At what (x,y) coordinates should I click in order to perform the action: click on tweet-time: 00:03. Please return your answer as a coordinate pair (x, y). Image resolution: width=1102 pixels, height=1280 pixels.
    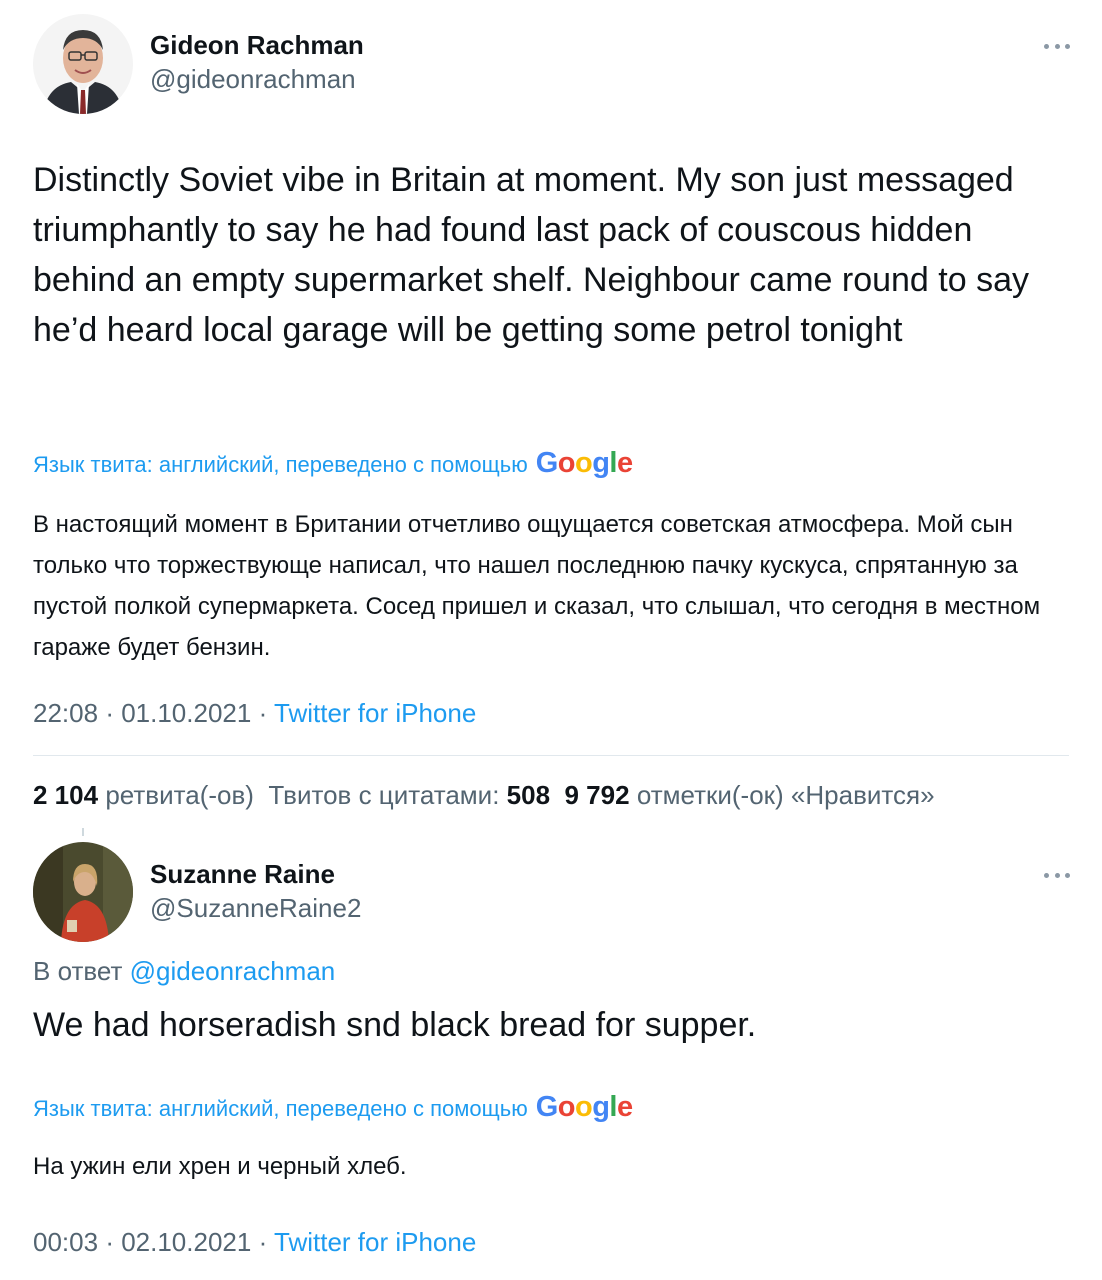
    Looking at the image, I should click on (65, 1242).